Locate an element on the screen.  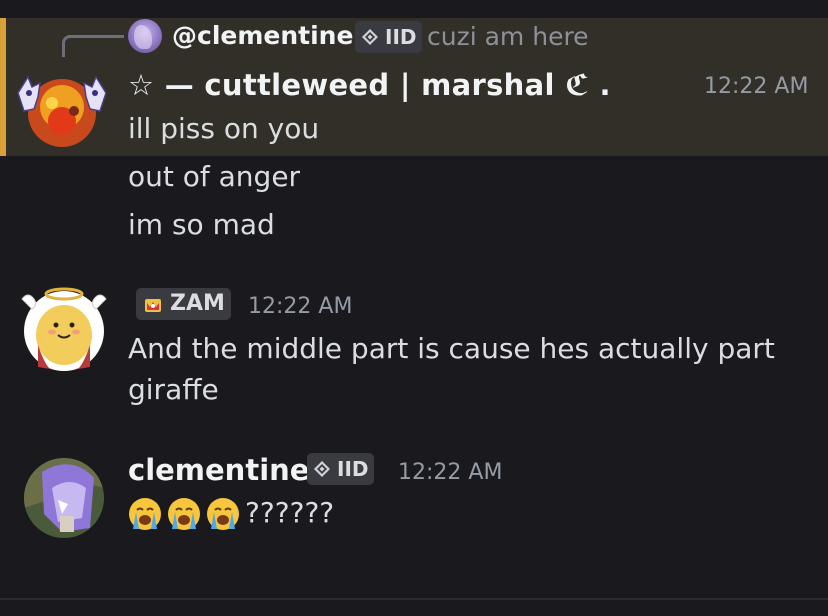
reply-guild-tag-label: IID is located at coordinates (401, 37).